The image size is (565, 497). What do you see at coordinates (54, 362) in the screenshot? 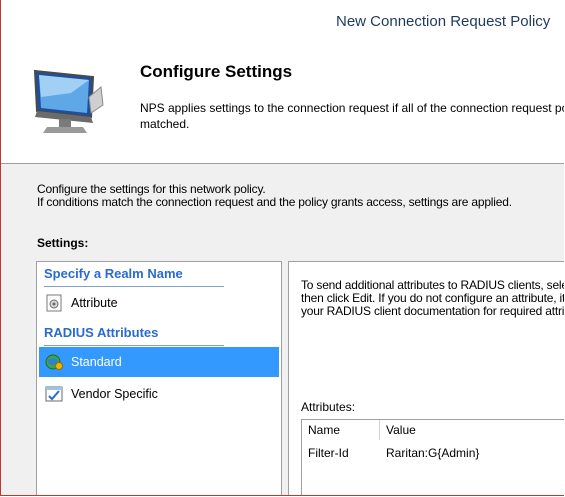
I see `standard-globe-icon` at bounding box center [54, 362].